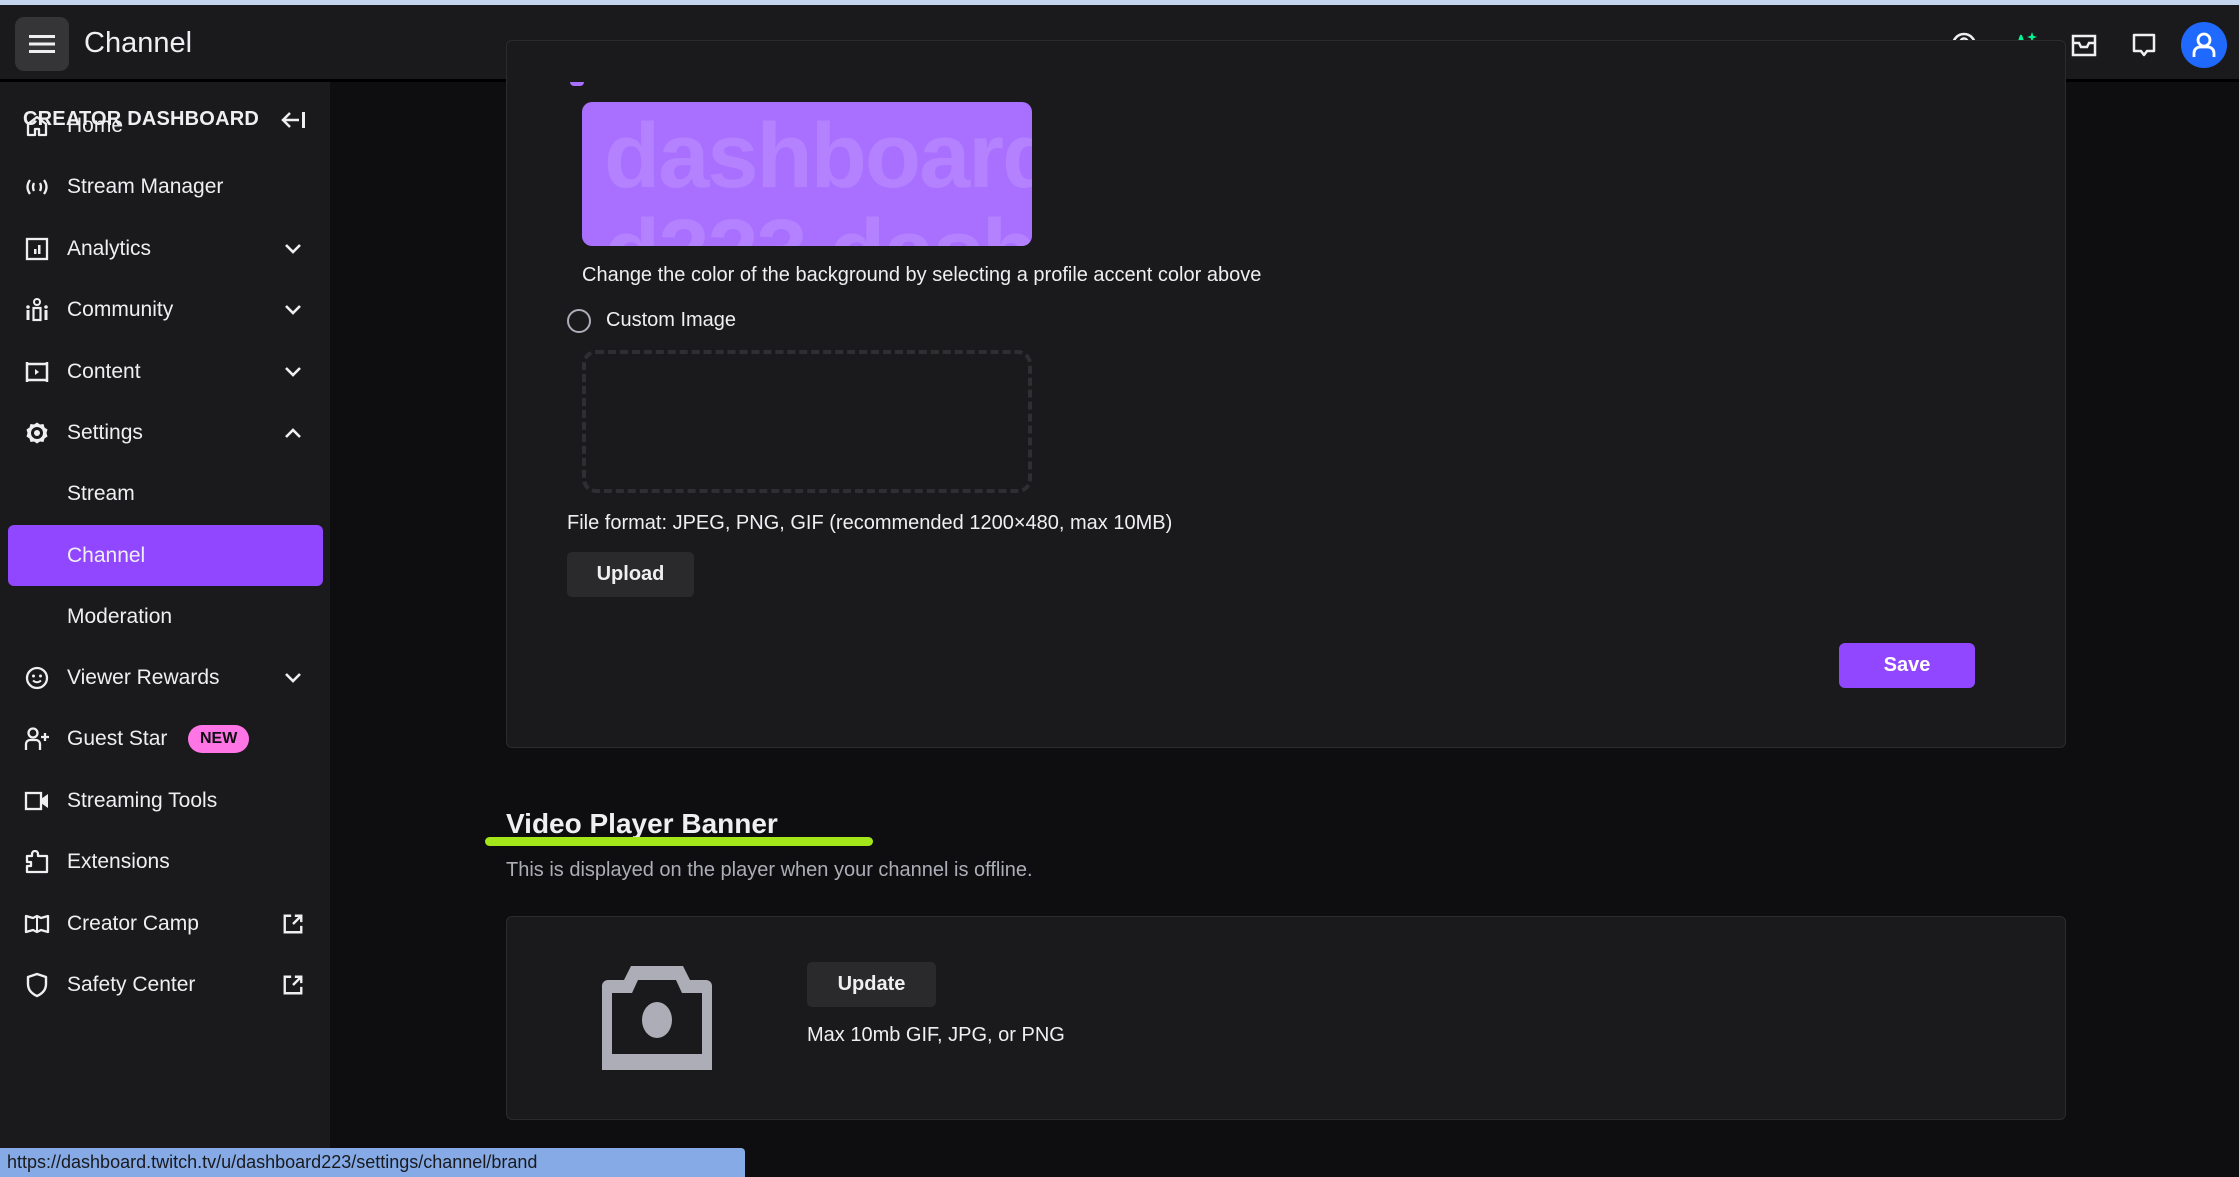 The image size is (2239, 1177). What do you see at coordinates (818, 226) in the screenshot?
I see `preview-watermark: d223 dash` at bounding box center [818, 226].